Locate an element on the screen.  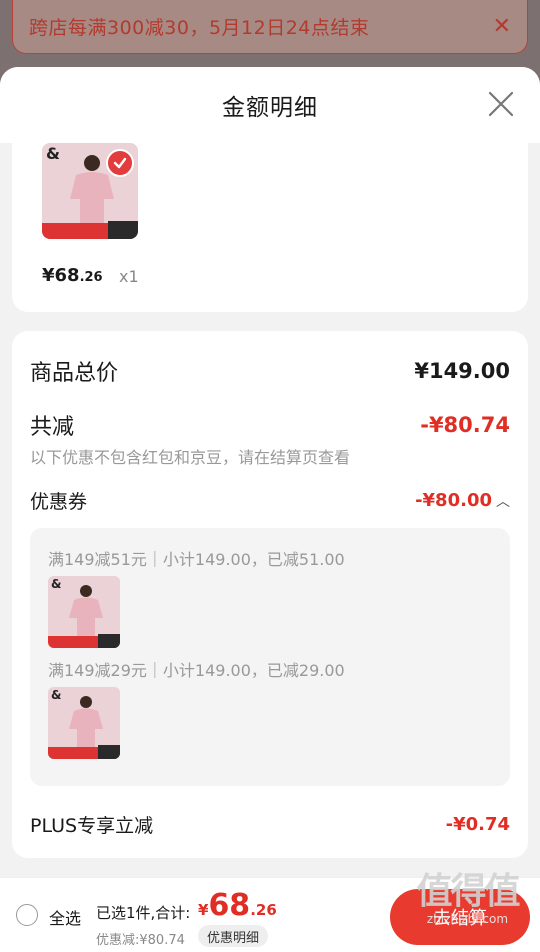
product-quantity: x1 is located at coordinates (129, 276).